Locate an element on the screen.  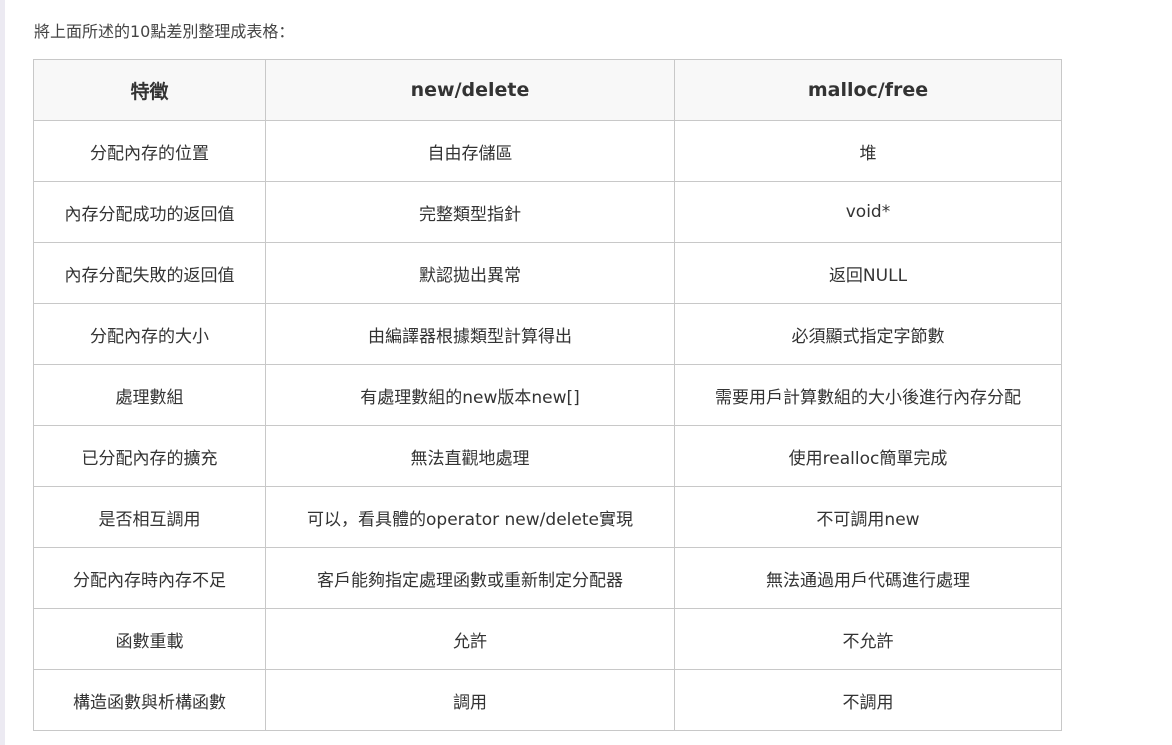
table-row: 函數重載 允許 不允許 is located at coordinates (547, 639).